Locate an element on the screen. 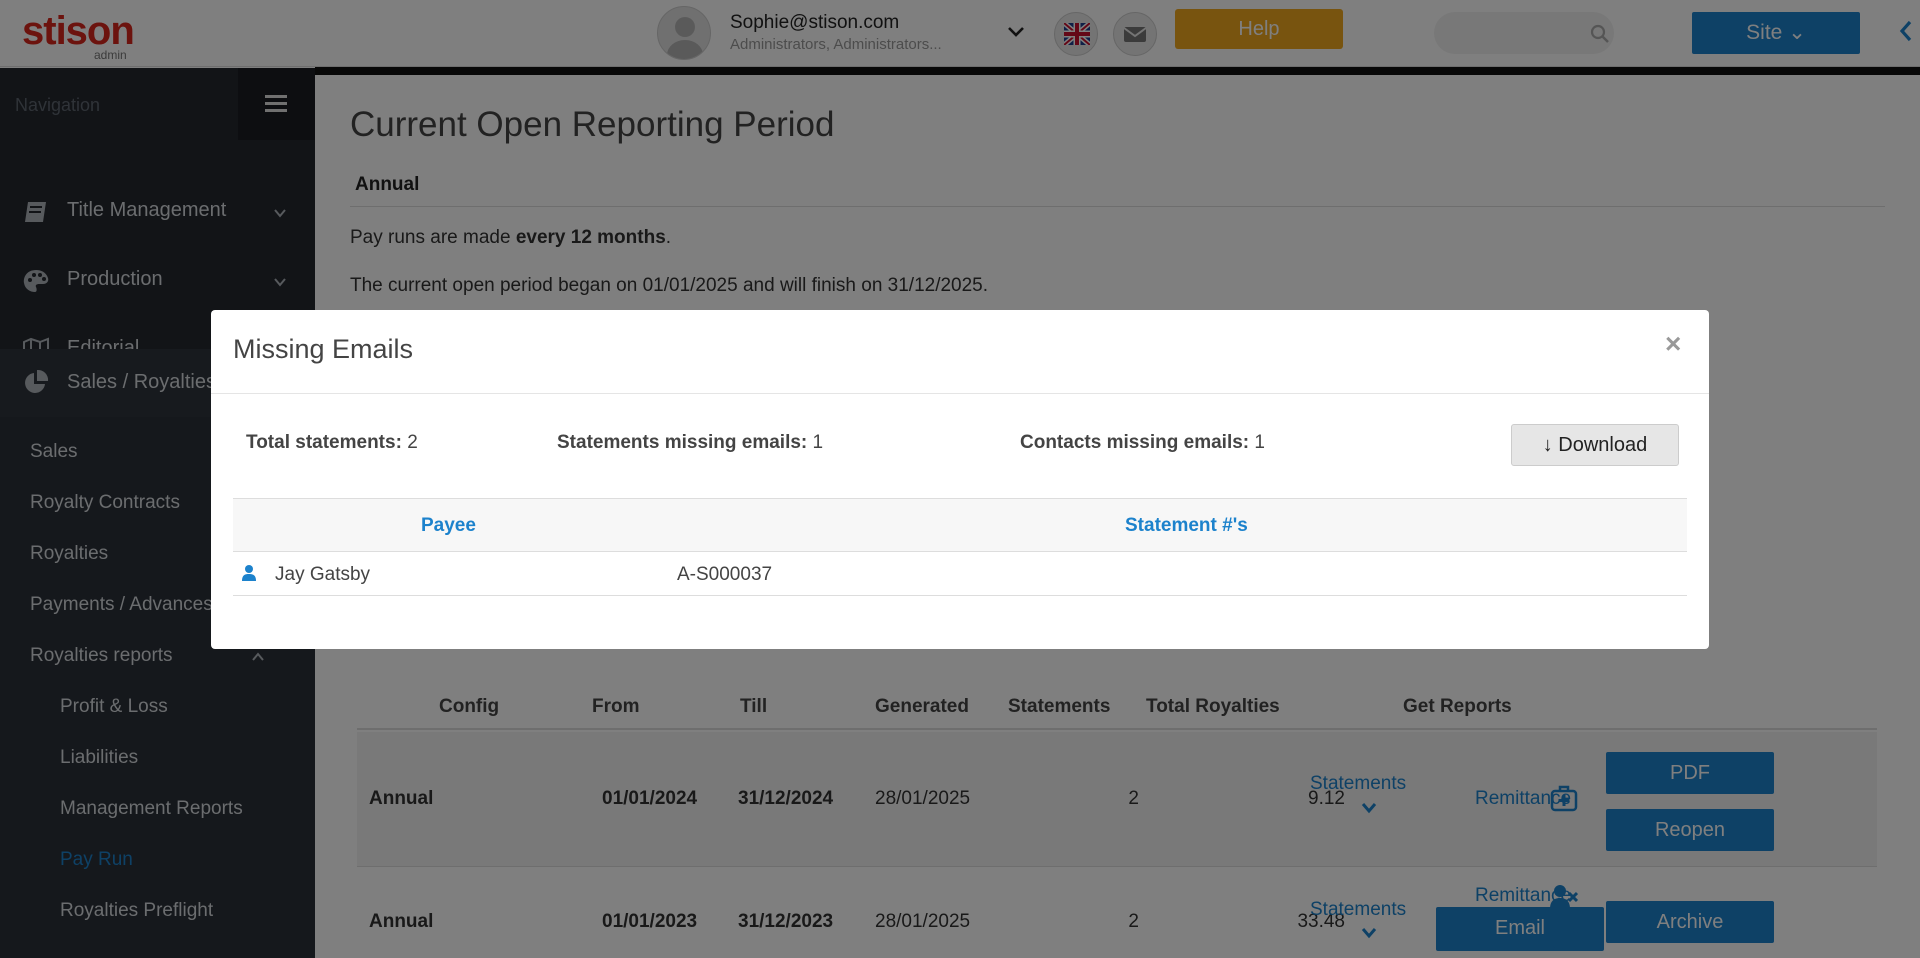 The width and height of the screenshot is (1920, 958). stat-value: 2 is located at coordinates (412, 442).